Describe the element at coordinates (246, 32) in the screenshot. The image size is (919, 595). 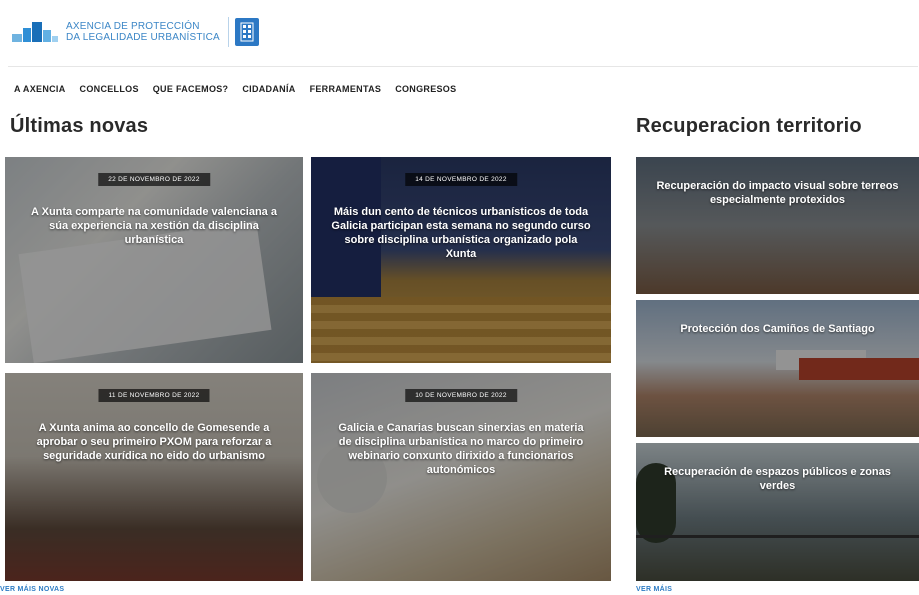
I see `xunta-emblem-icon` at that location.